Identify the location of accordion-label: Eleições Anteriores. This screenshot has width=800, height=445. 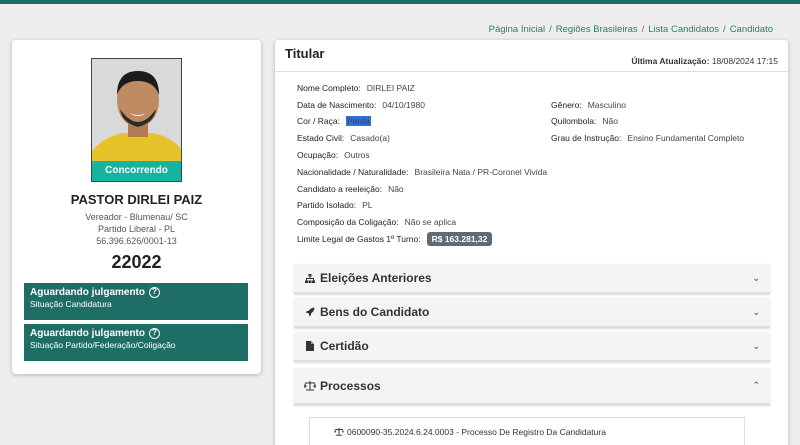
(376, 278).